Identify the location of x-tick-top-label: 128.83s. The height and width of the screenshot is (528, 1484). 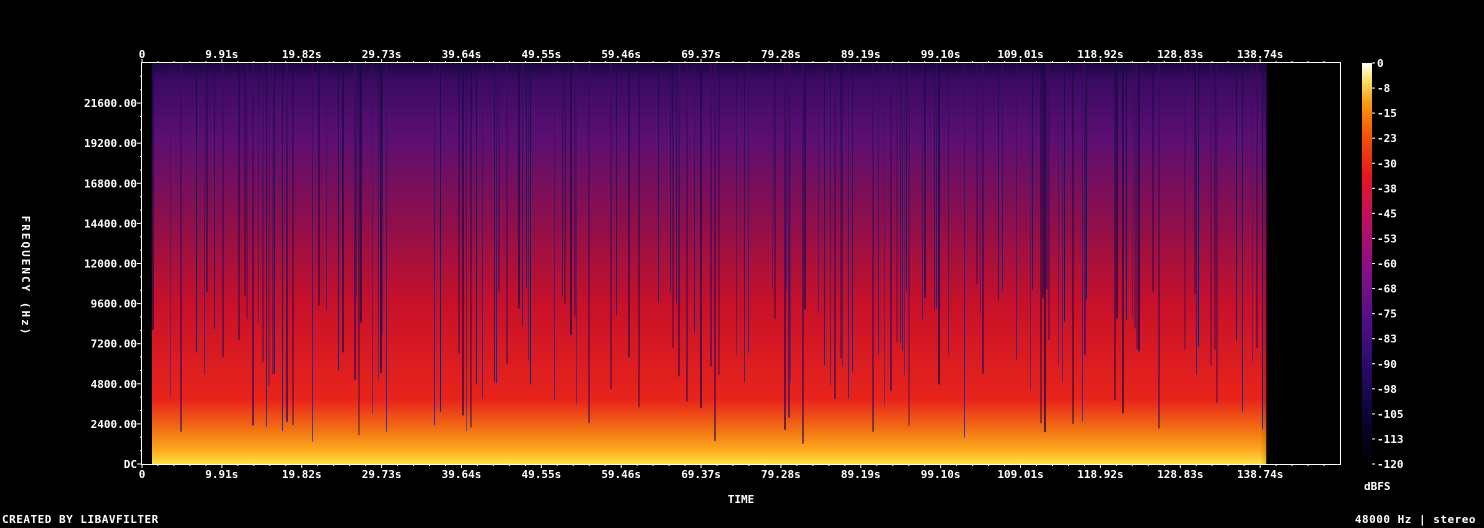
(1180, 54).